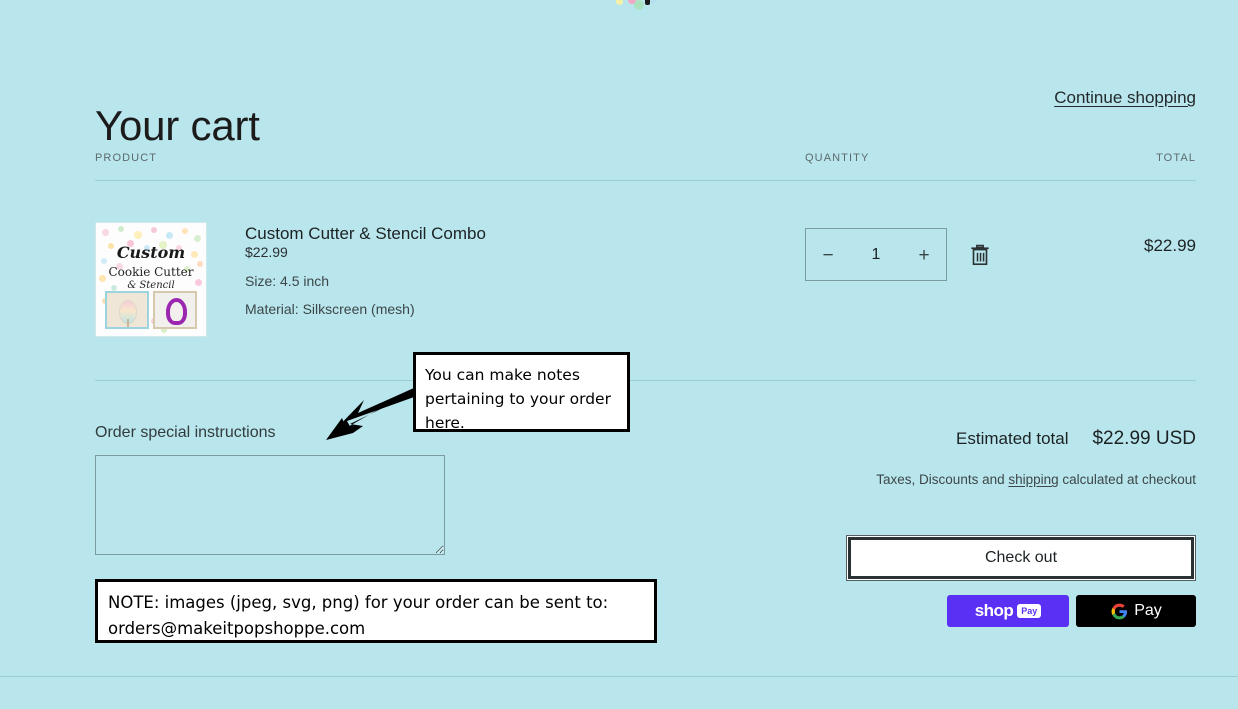 This screenshot has width=1238, height=709. Describe the element at coordinates (151, 272) in the screenshot. I see `thumbnail-line2: Cookie Cutter` at that location.